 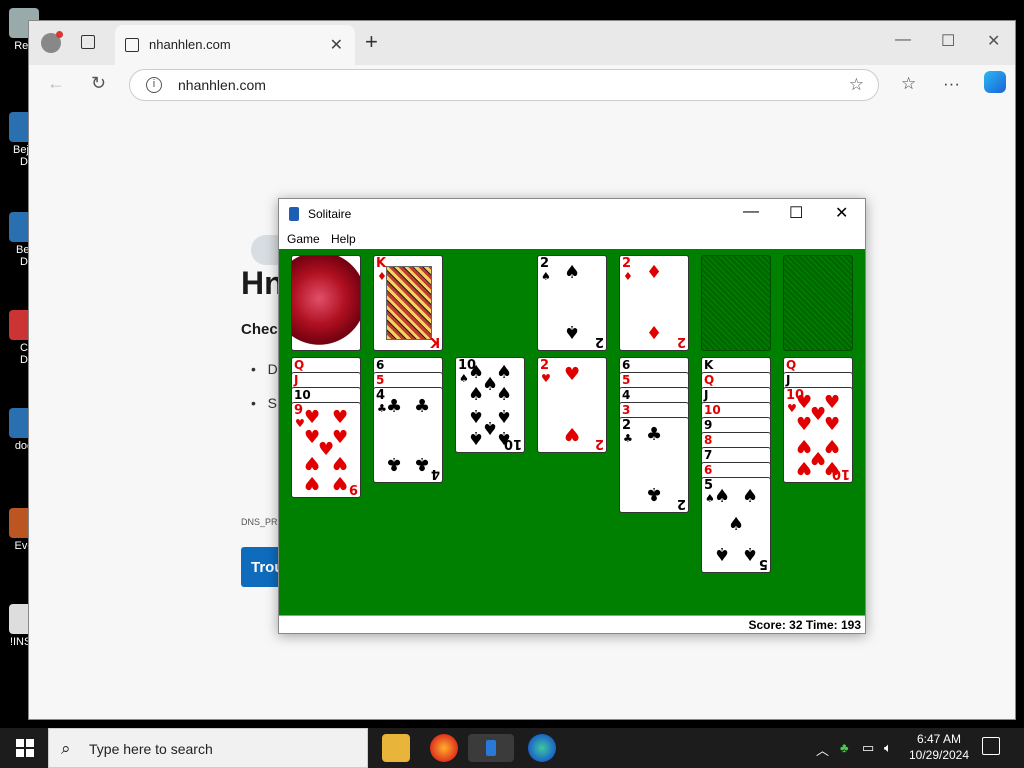 I want to click on file-explorer-icon, so click(x=396, y=748).